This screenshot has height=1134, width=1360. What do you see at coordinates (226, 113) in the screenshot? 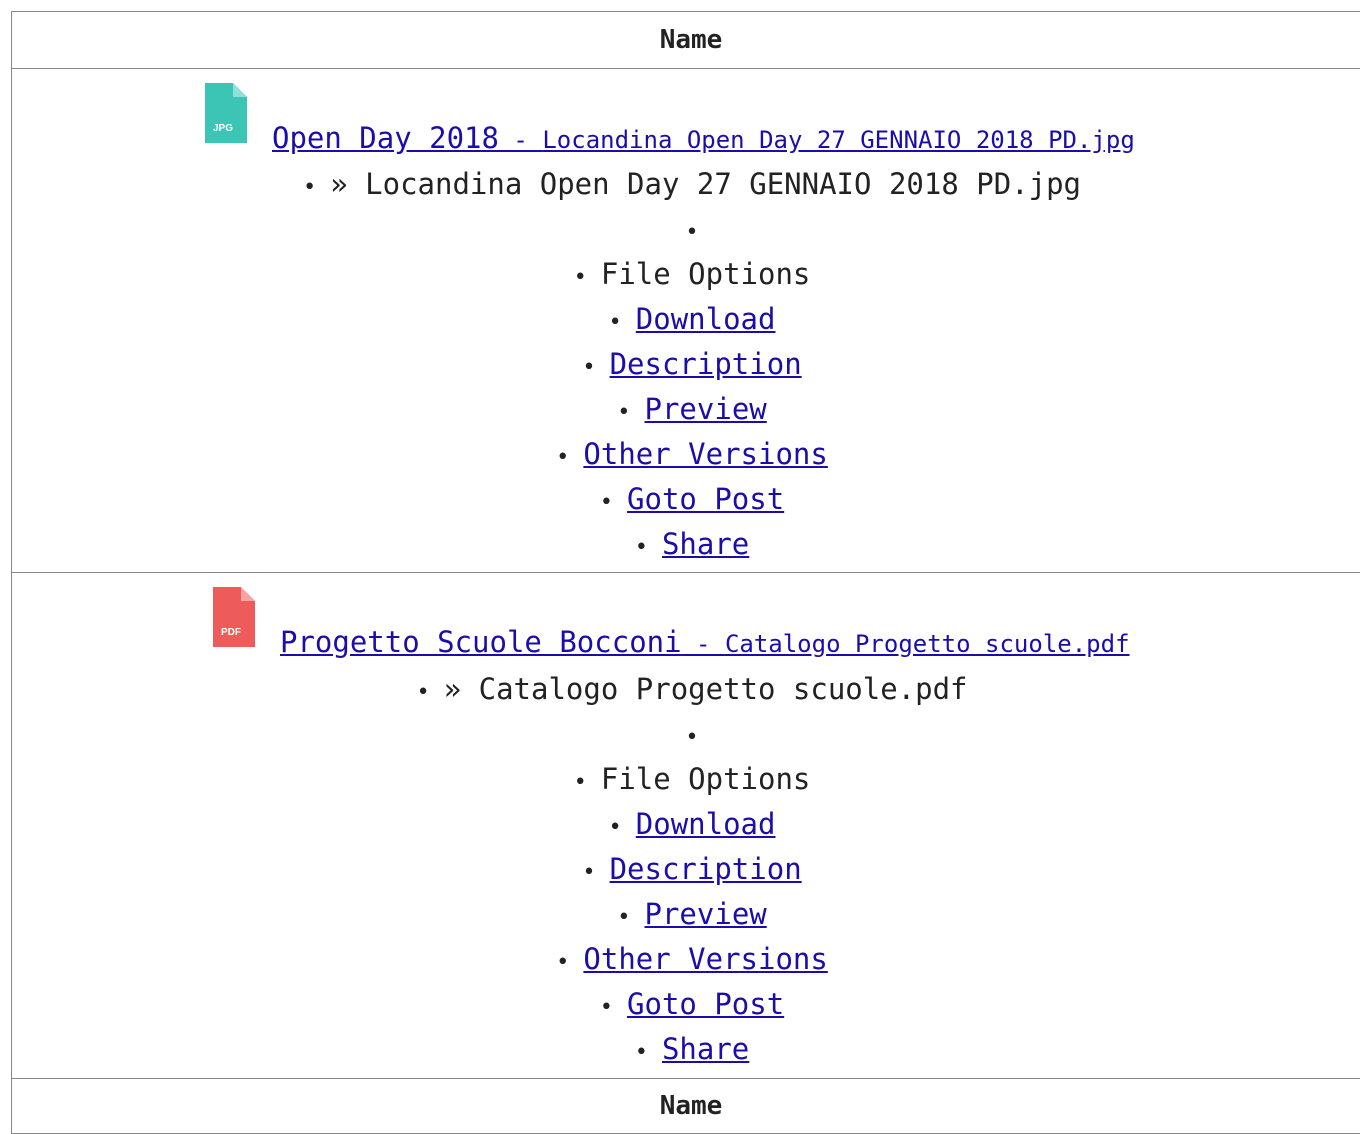
I see `jpg-file-icon: JPG` at bounding box center [226, 113].